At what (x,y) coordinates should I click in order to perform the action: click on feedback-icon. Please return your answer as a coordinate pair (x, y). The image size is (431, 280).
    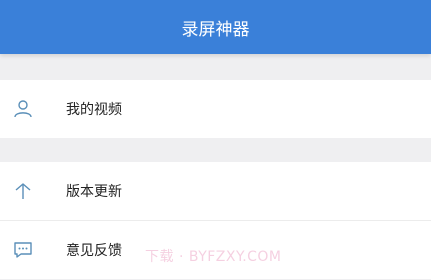
    Looking at the image, I should click on (23, 250).